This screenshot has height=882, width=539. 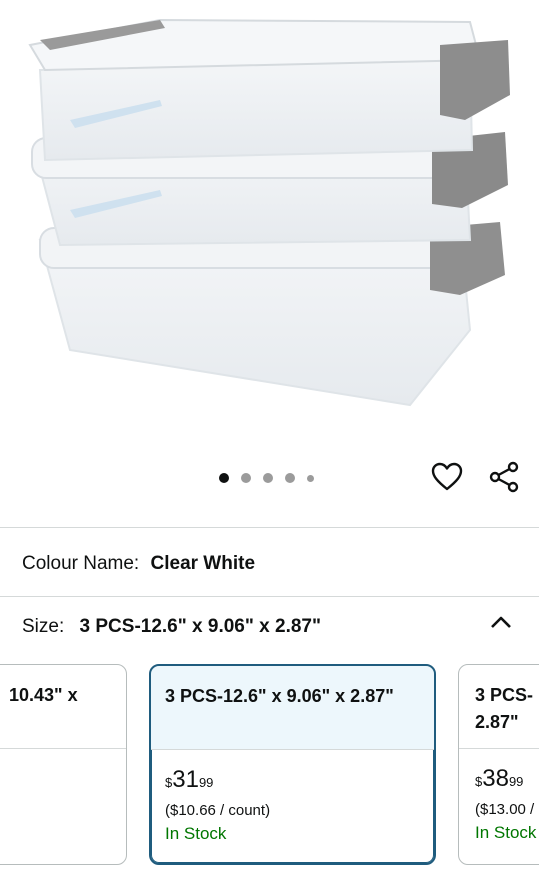 I want to click on image-carousel-dots, so click(x=272, y=478).